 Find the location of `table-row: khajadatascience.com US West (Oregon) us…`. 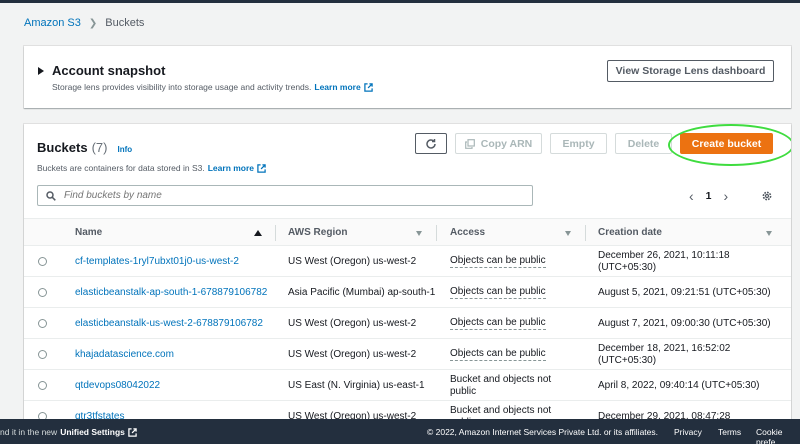

table-row: khajadatascience.com US West (Oregon) us… is located at coordinates (407, 354).